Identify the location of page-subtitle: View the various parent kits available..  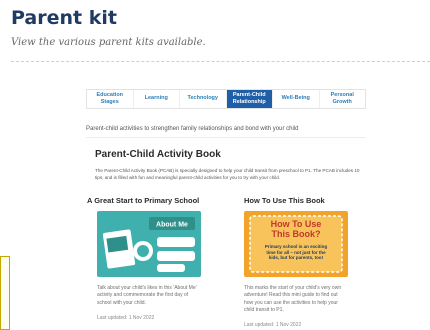
(108, 42).